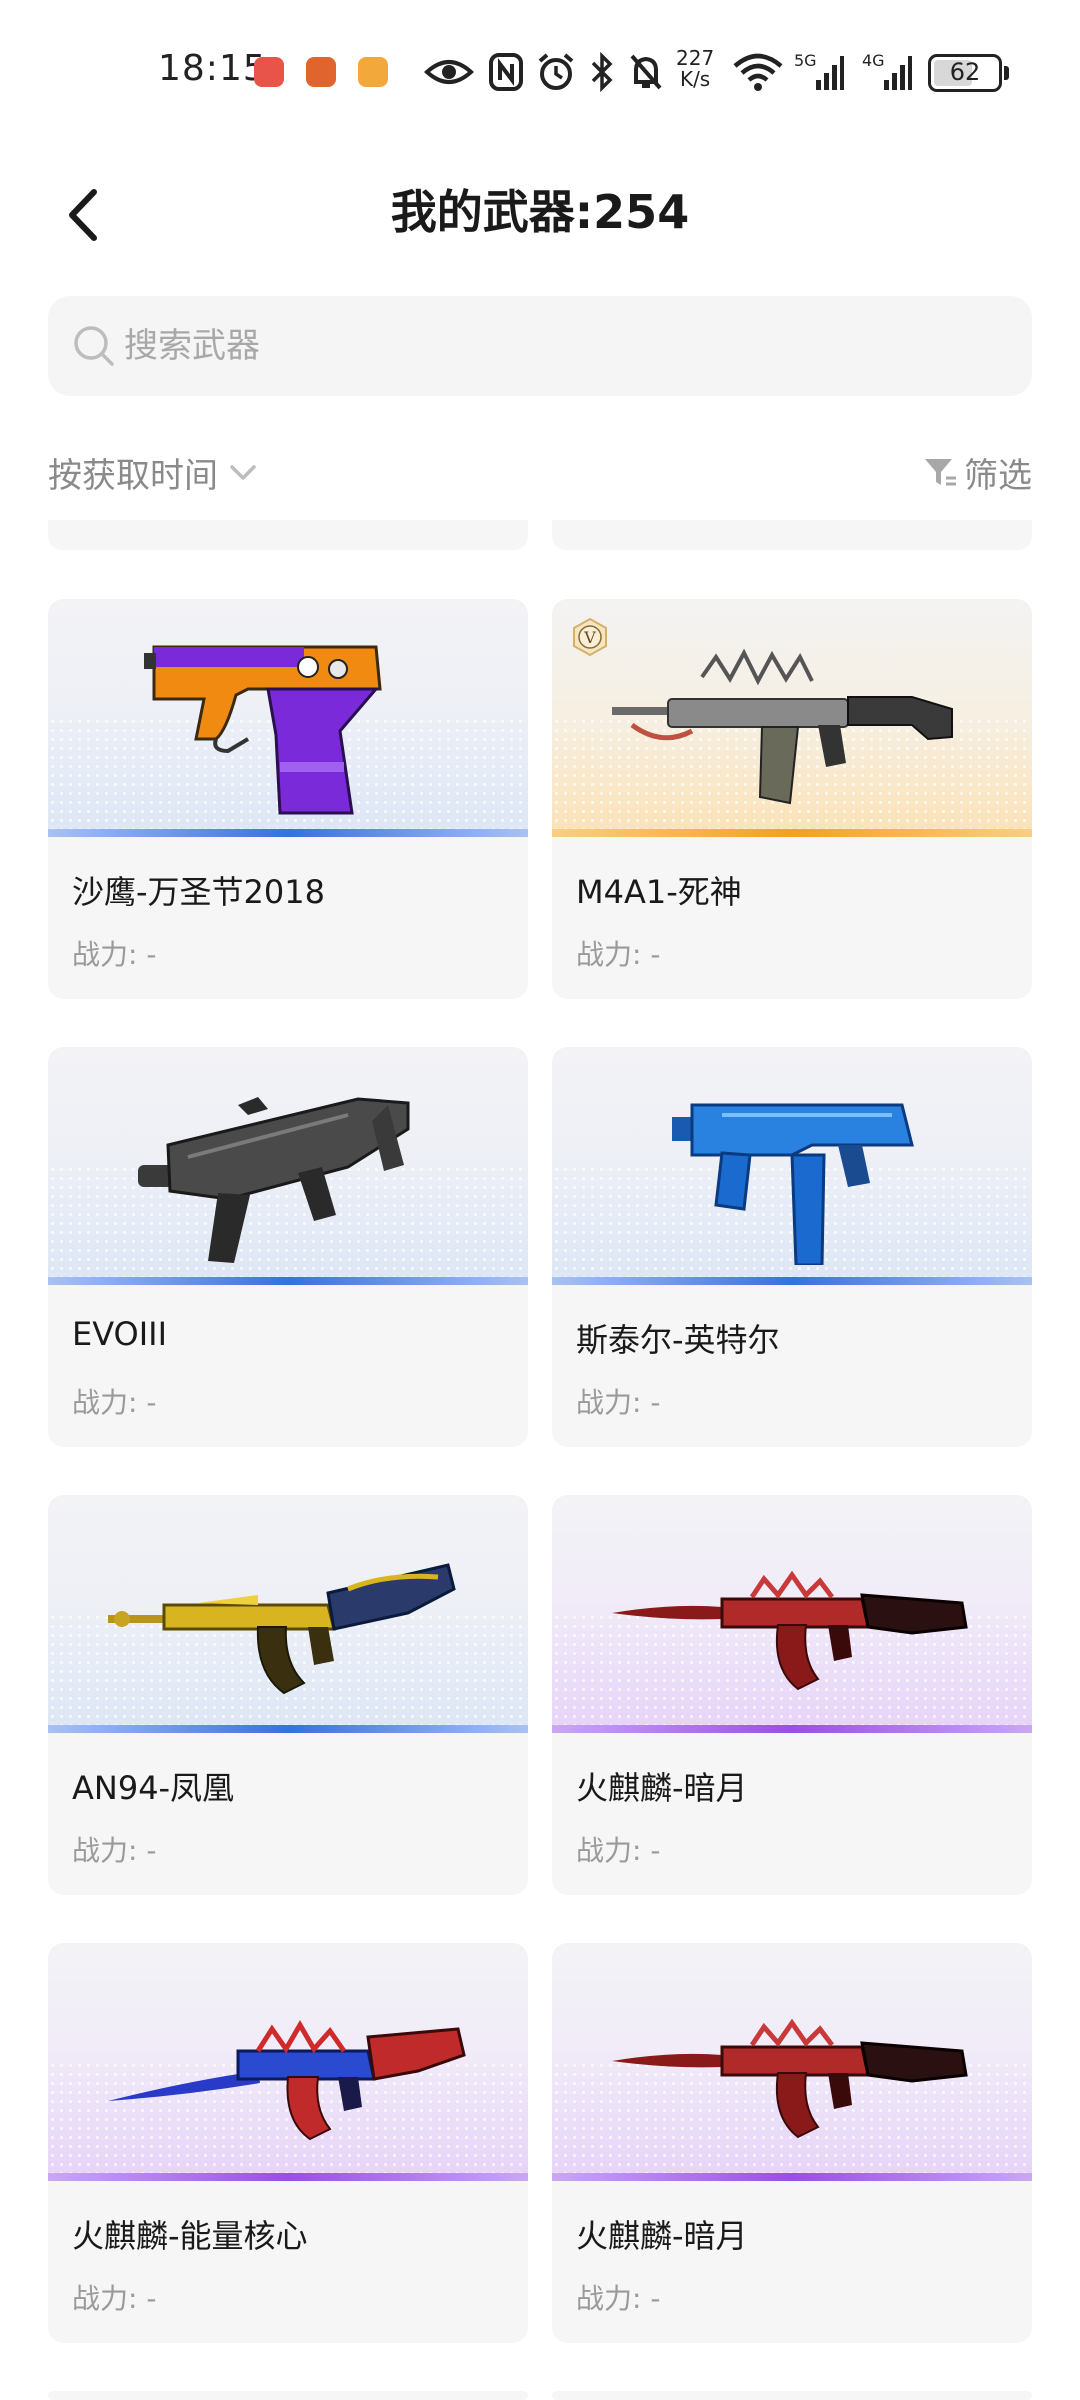 This screenshot has height=2400, width=1080. What do you see at coordinates (133, 475) in the screenshot?
I see `sort-label: 按获取时间` at bounding box center [133, 475].